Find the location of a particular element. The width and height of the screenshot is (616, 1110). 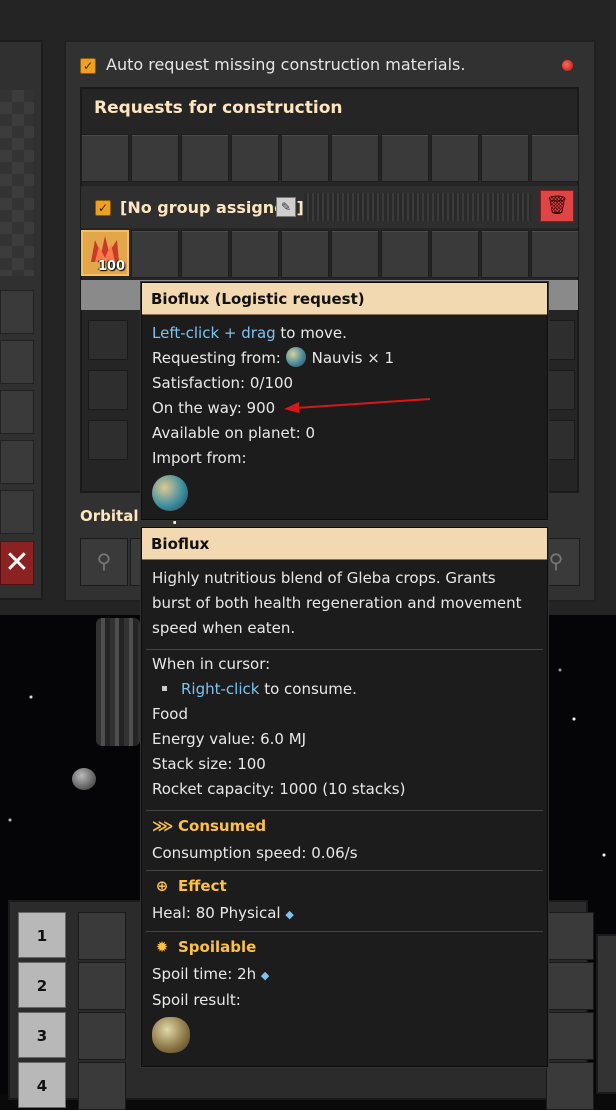

close-button: ✕ is located at coordinates (17, 563).